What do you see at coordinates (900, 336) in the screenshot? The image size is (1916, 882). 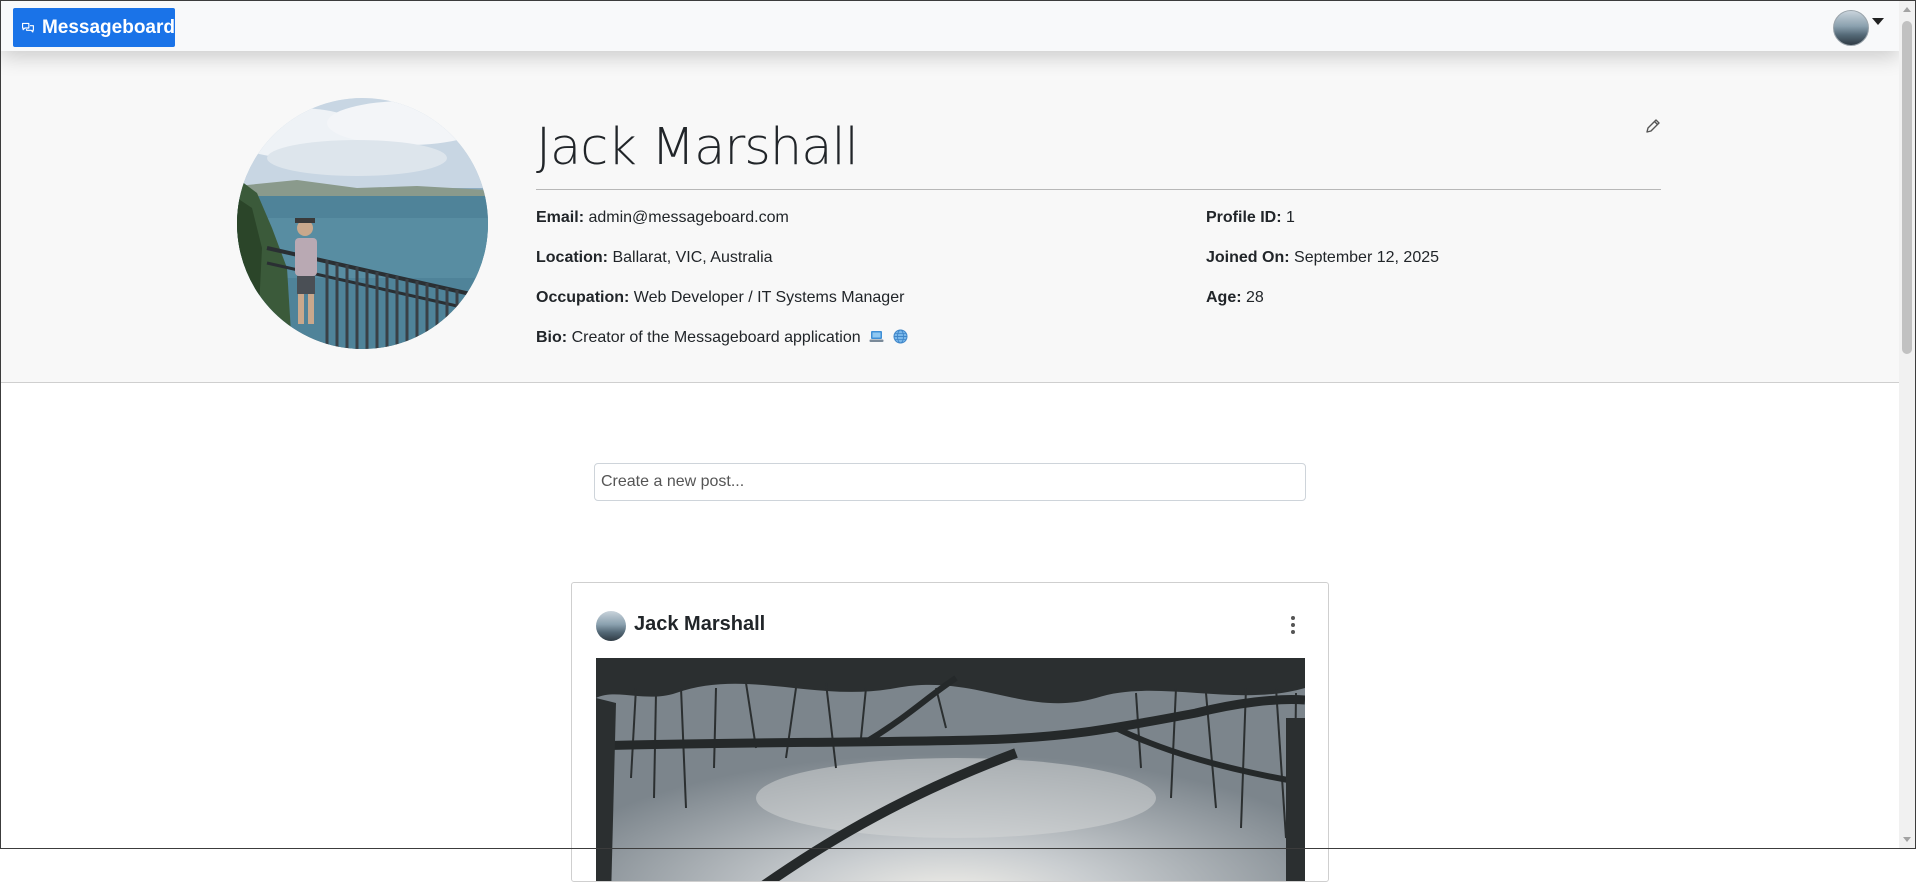 I see `globe-emoji-icon` at bounding box center [900, 336].